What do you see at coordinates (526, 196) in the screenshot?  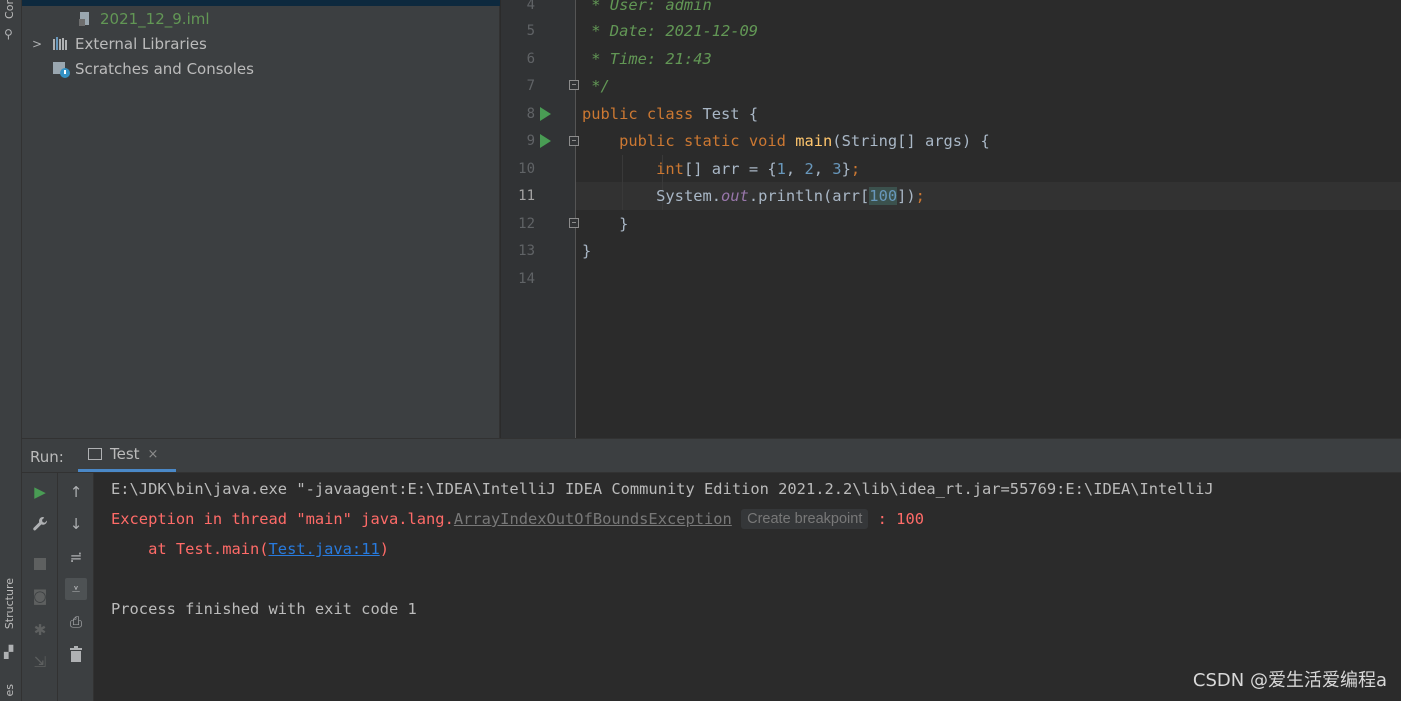 I see `line-number-current: 11` at bounding box center [526, 196].